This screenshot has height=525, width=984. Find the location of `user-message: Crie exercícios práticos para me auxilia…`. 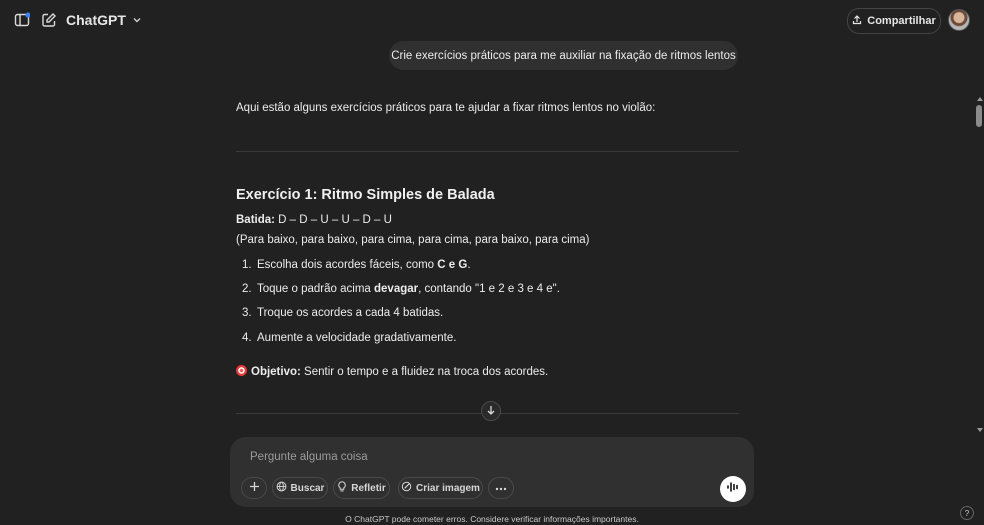

user-message: Crie exercícios práticos para me auxilia… is located at coordinates (563, 55).